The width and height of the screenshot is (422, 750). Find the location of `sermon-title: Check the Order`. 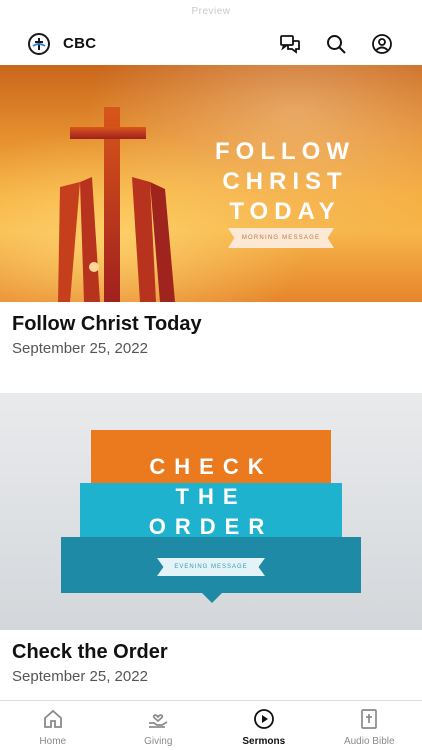

sermon-title: Check the Order is located at coordinates (211, 647).